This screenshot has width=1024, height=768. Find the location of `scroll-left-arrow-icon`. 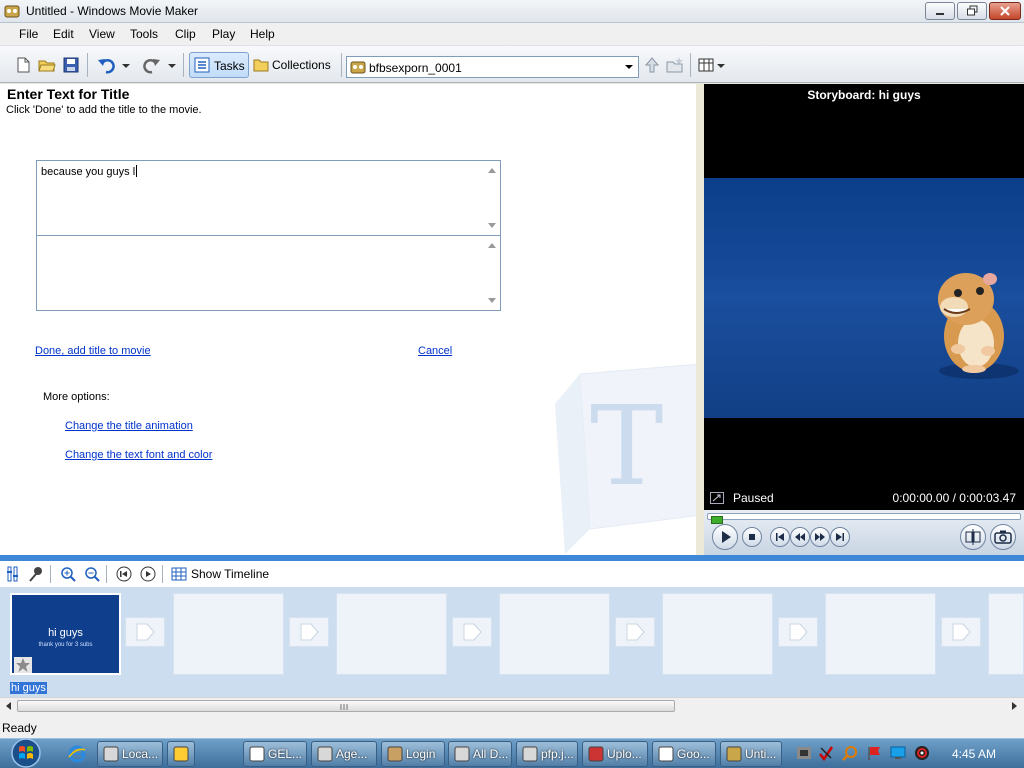

scroll-left-arrow-icon is located at coordinates (9, 706).